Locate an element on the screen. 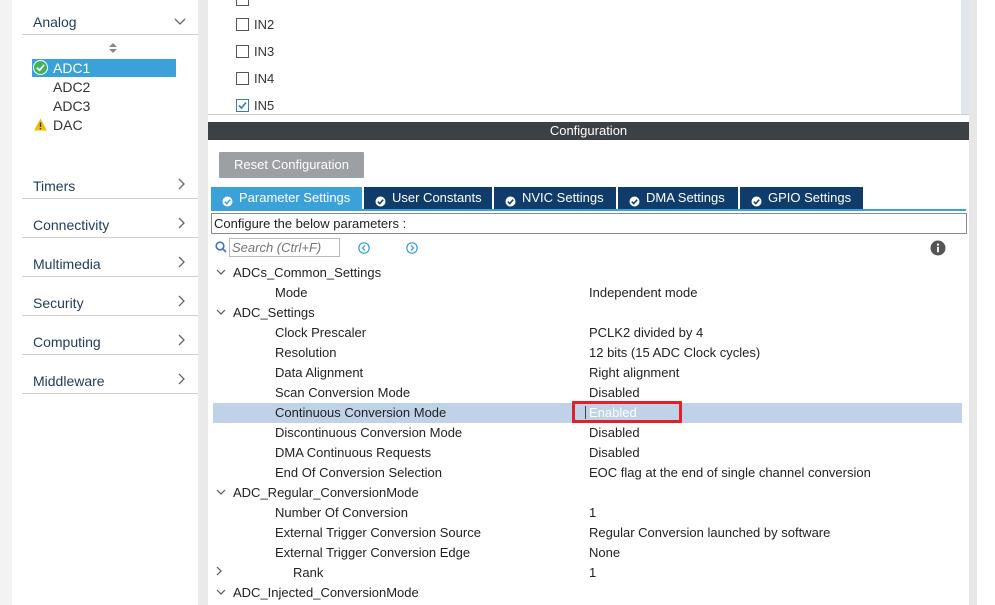 The height and width of the screenshot is (605, 995). sidebar-category-label: Computing is located at coordinates (67, 342).